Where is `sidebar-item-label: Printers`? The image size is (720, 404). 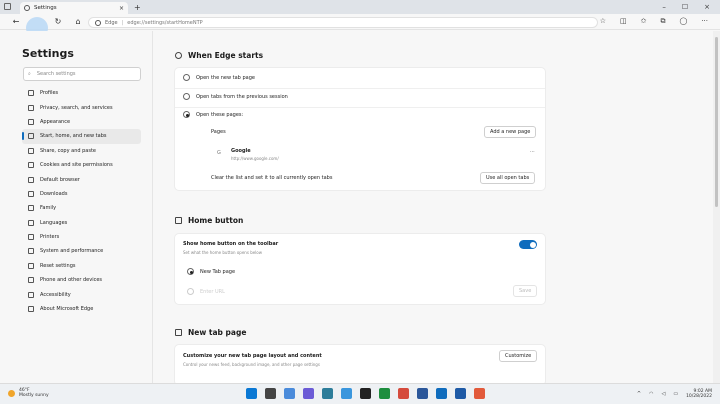 sidebar-item-label: Printers is located at coordinates (50, 237).